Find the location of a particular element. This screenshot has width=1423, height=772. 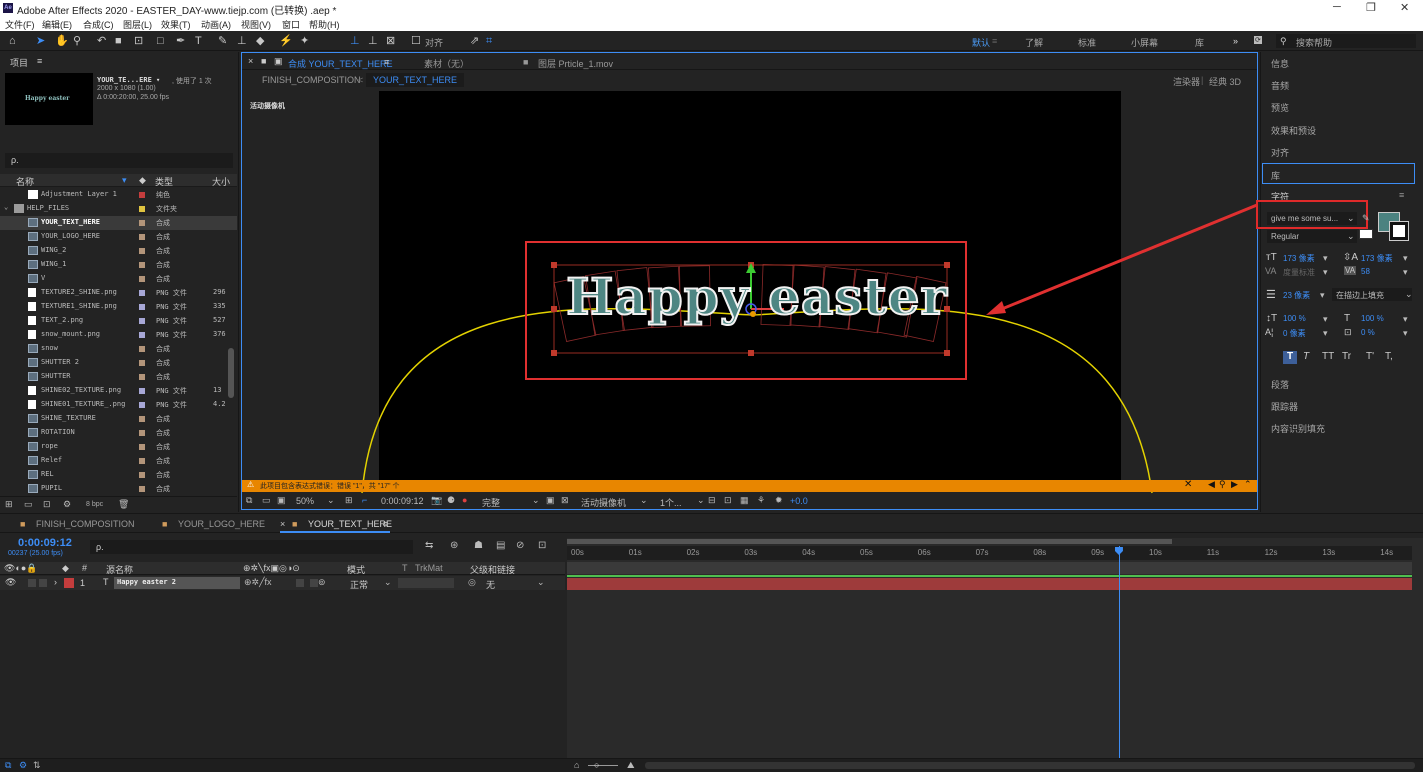

col-size: 大小 is located at coordinates (221, 181).